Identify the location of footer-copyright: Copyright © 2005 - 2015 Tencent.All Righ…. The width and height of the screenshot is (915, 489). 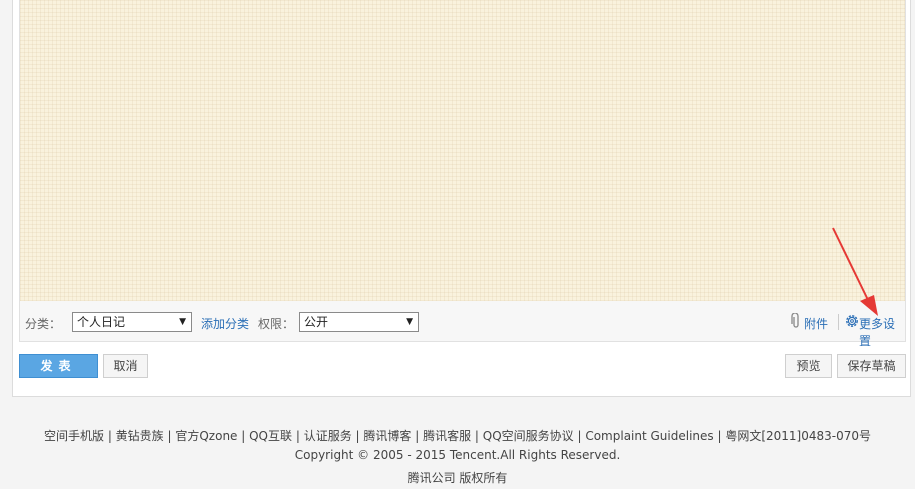
(457, 455).